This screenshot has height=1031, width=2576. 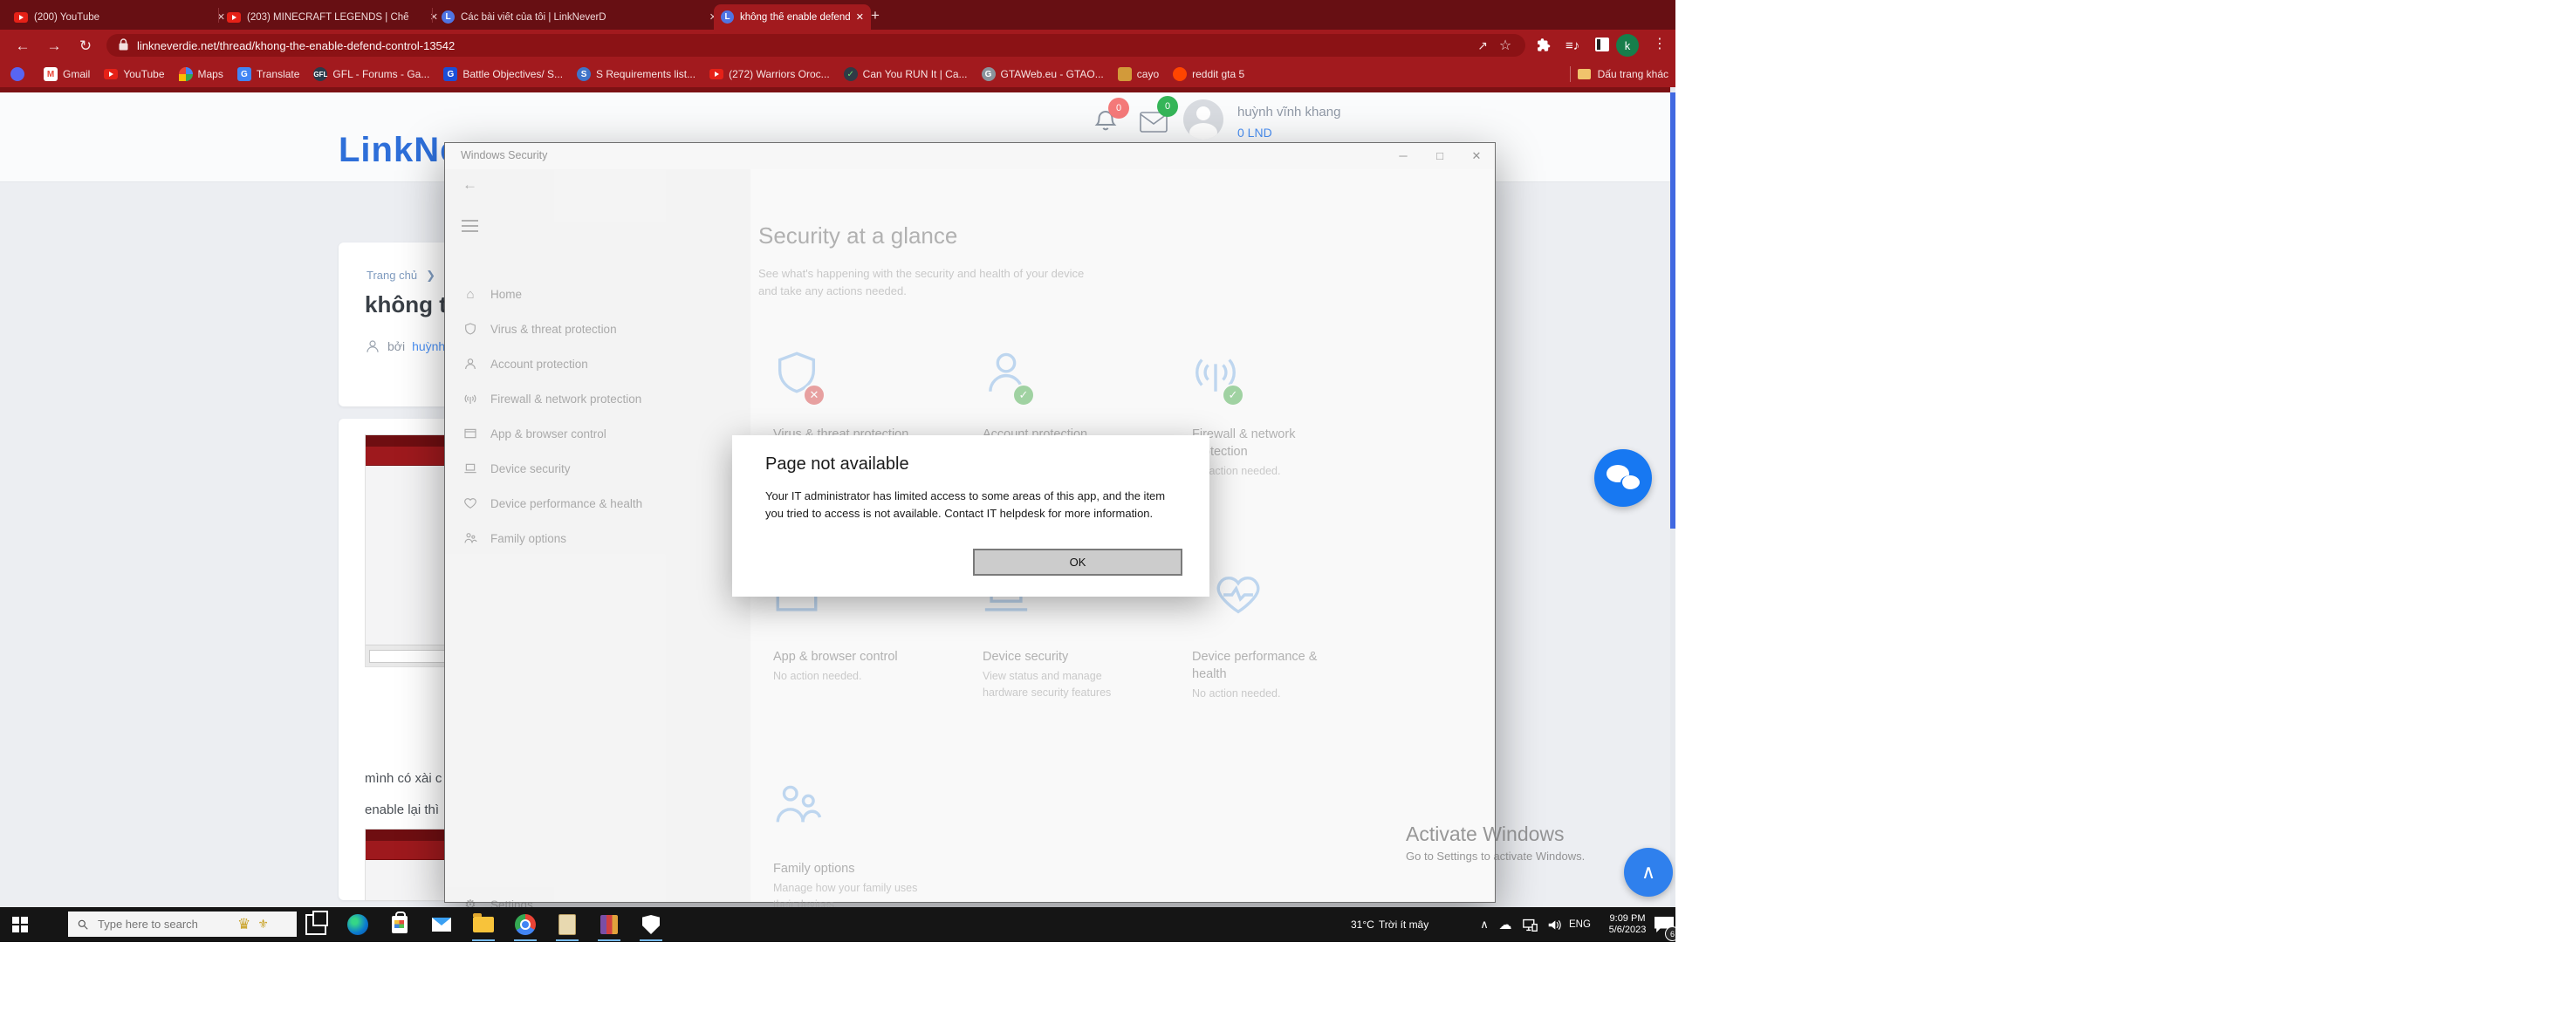 What do you see at coordinates (119, 17) in the screenshot?
I see `tab-youtube: (200) YouTube ✕` at bounding box center [119, 17].